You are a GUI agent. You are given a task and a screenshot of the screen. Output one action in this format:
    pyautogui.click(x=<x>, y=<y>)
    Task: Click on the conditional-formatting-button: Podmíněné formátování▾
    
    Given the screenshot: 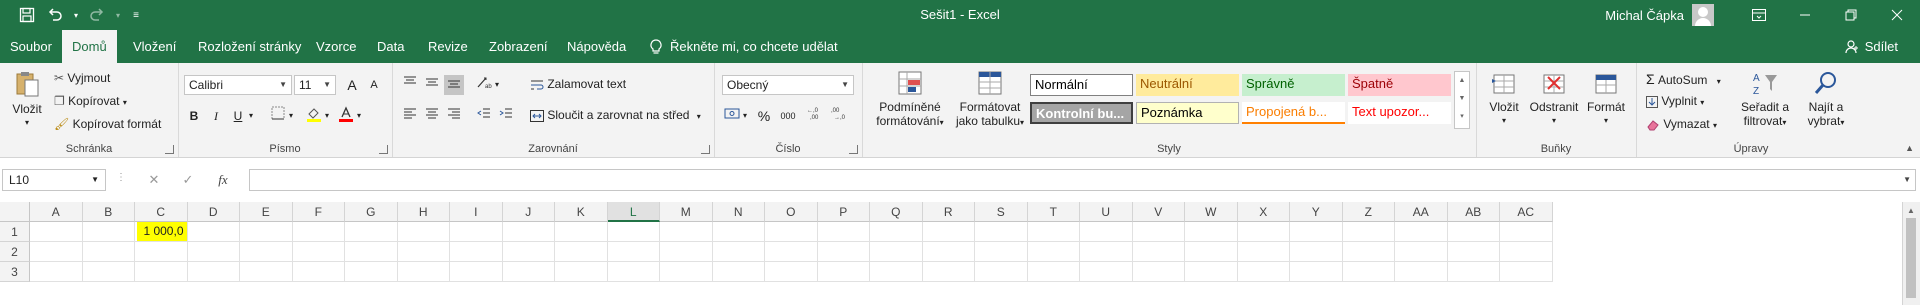 What is the action you would take?
    pyautogui.click(x=910, y=99)
    